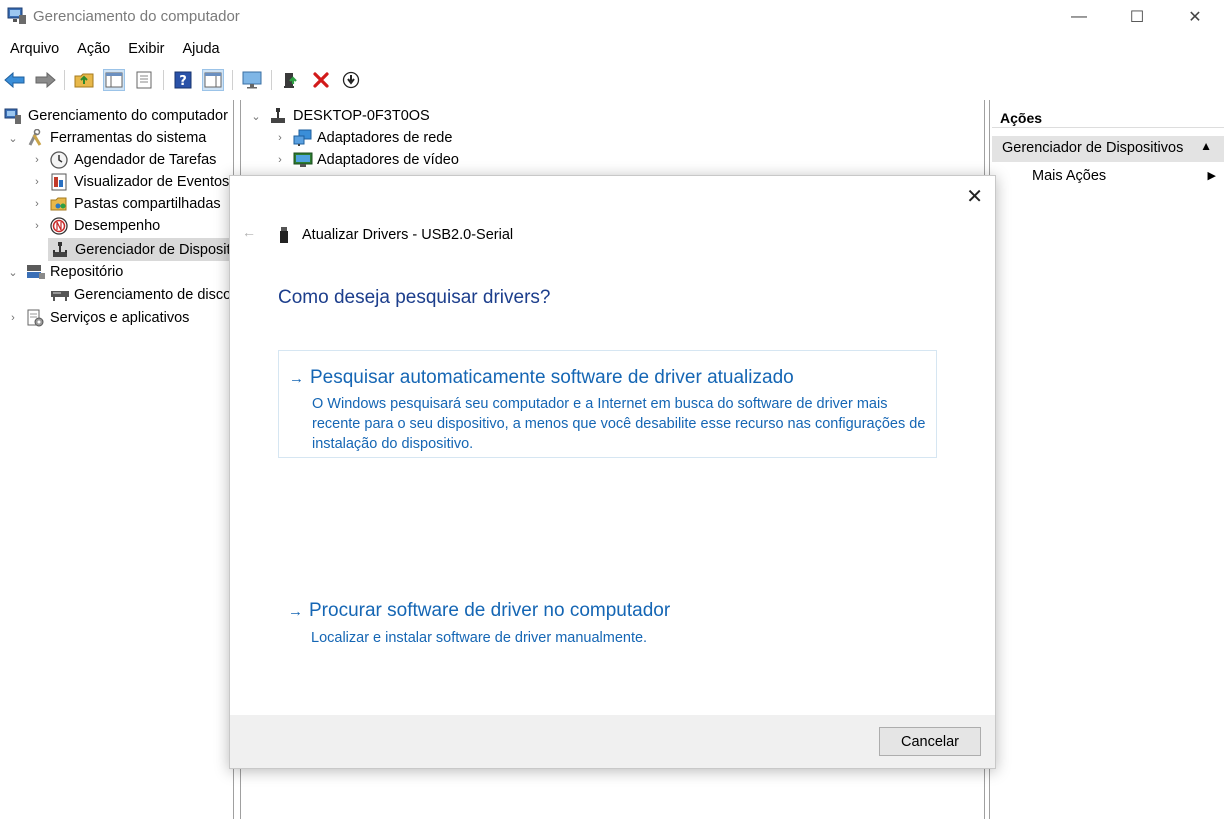 The height and width of the screenshot is (819, 1226). I want to click on maximize-button: ☐, so click(1137, 17).